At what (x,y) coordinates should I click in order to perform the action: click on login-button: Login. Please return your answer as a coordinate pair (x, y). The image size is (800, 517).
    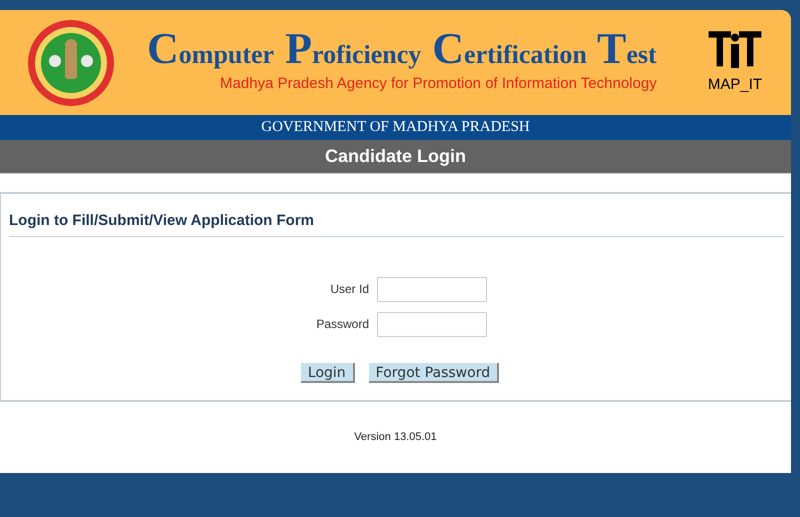
    Looking at the image, I should click on (327, 372).